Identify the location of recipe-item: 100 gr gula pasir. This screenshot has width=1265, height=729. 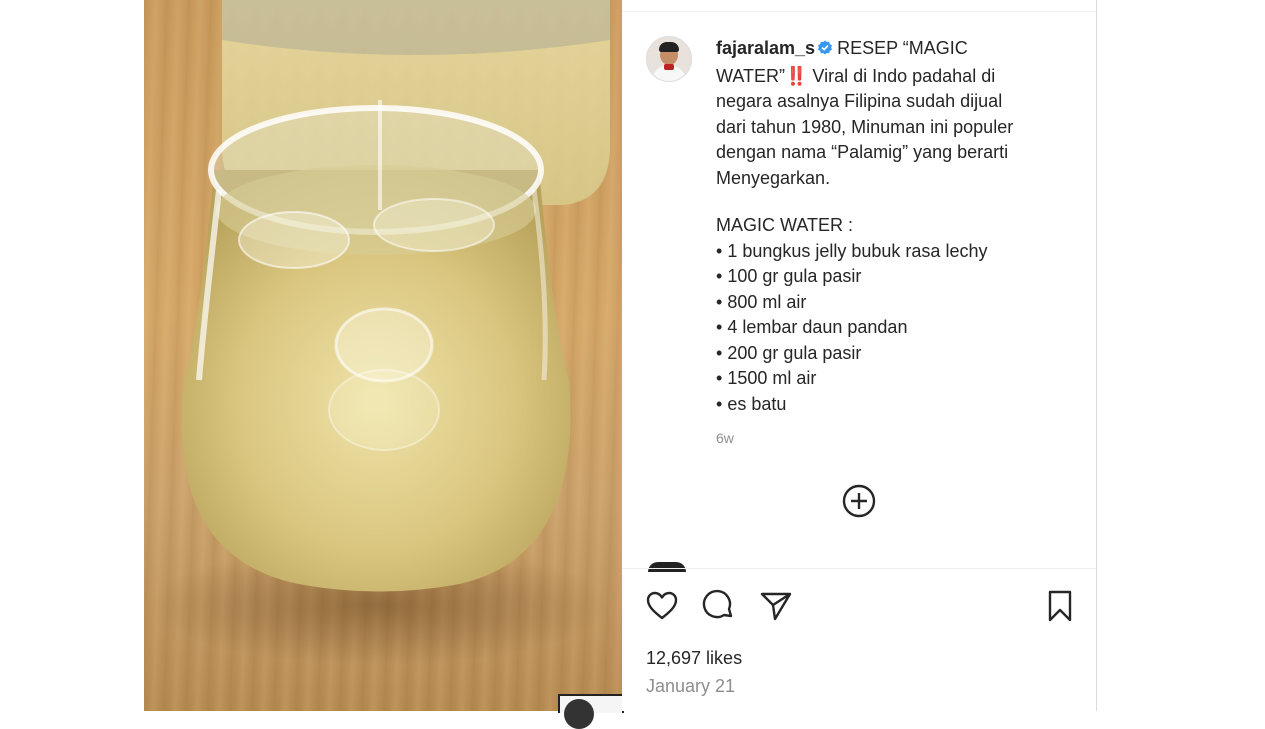
(891, 277).